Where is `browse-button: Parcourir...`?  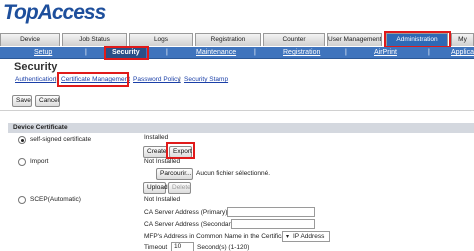
browse-button: Parcourir... is located at coordinates (174, 174).